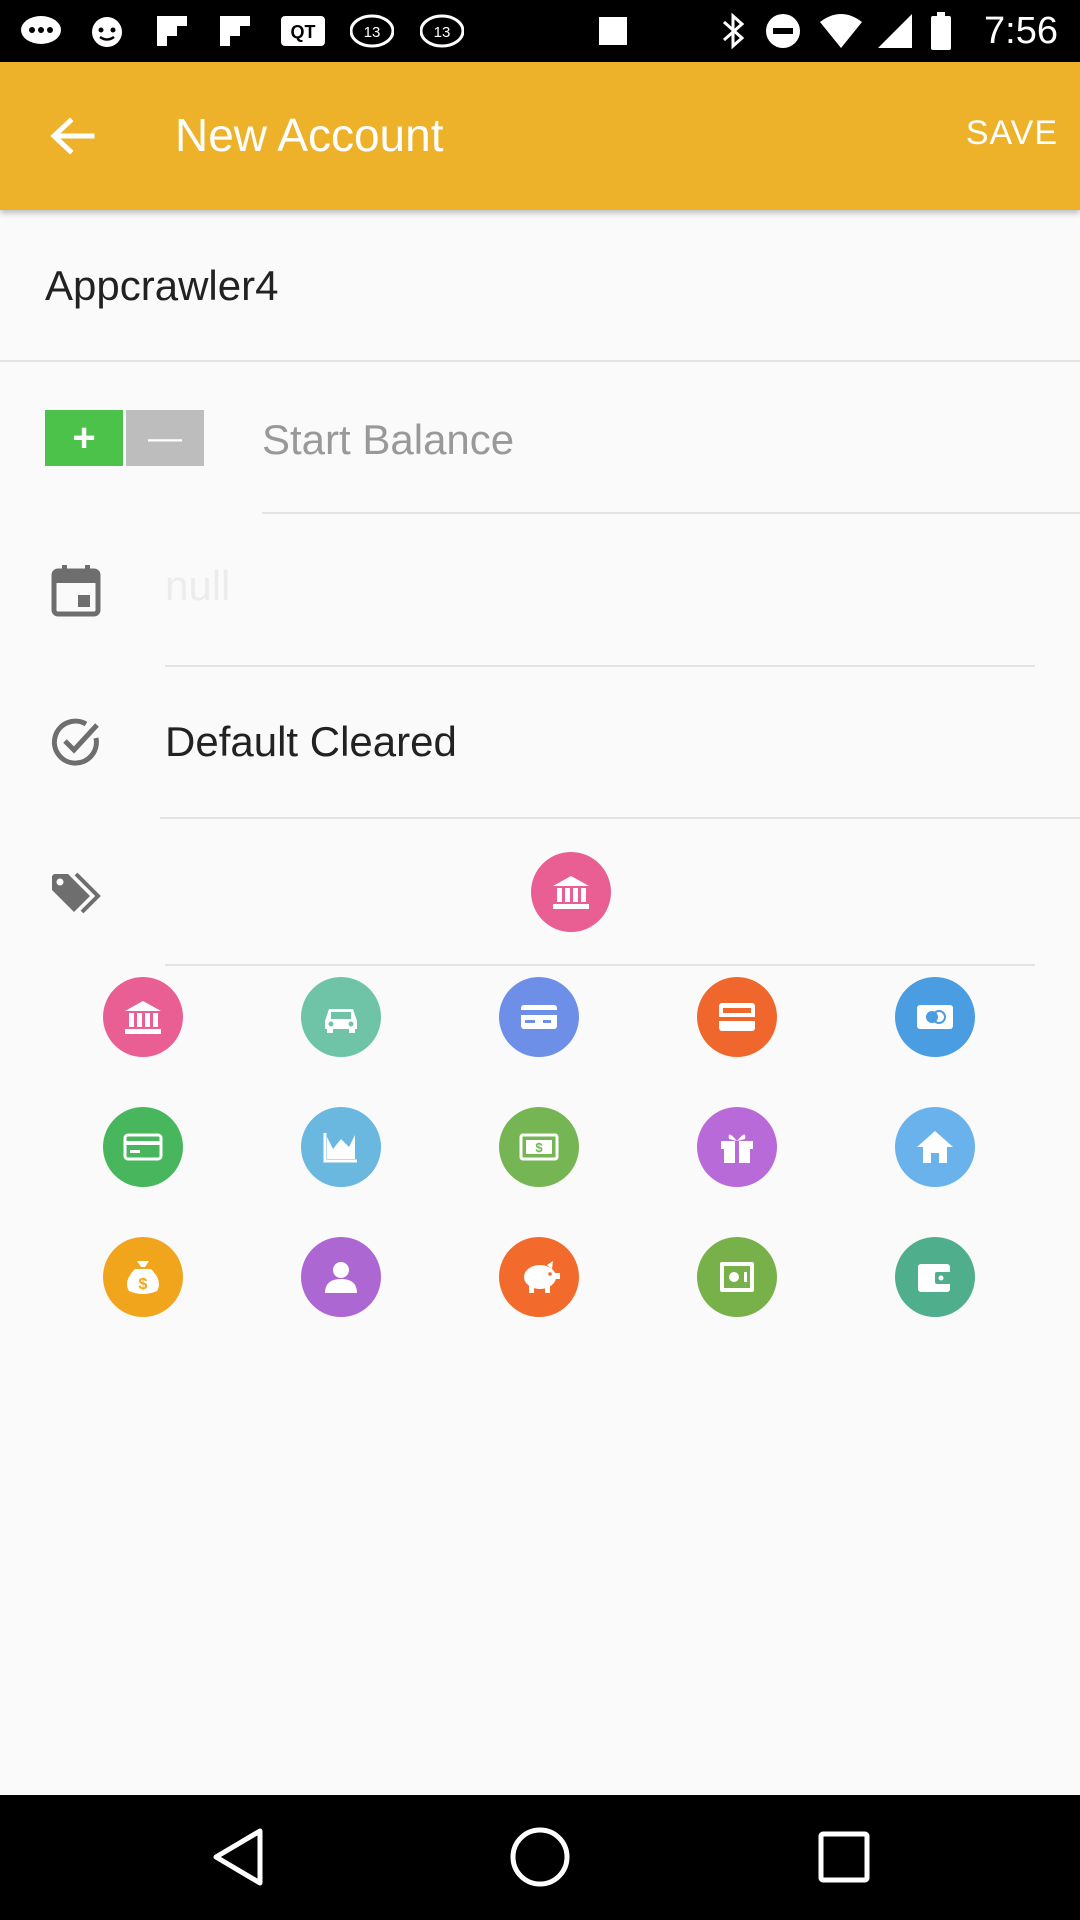 This screenshot has width=1080, height=1920. I want to click on payment-card-icon, so click(143, 1147).